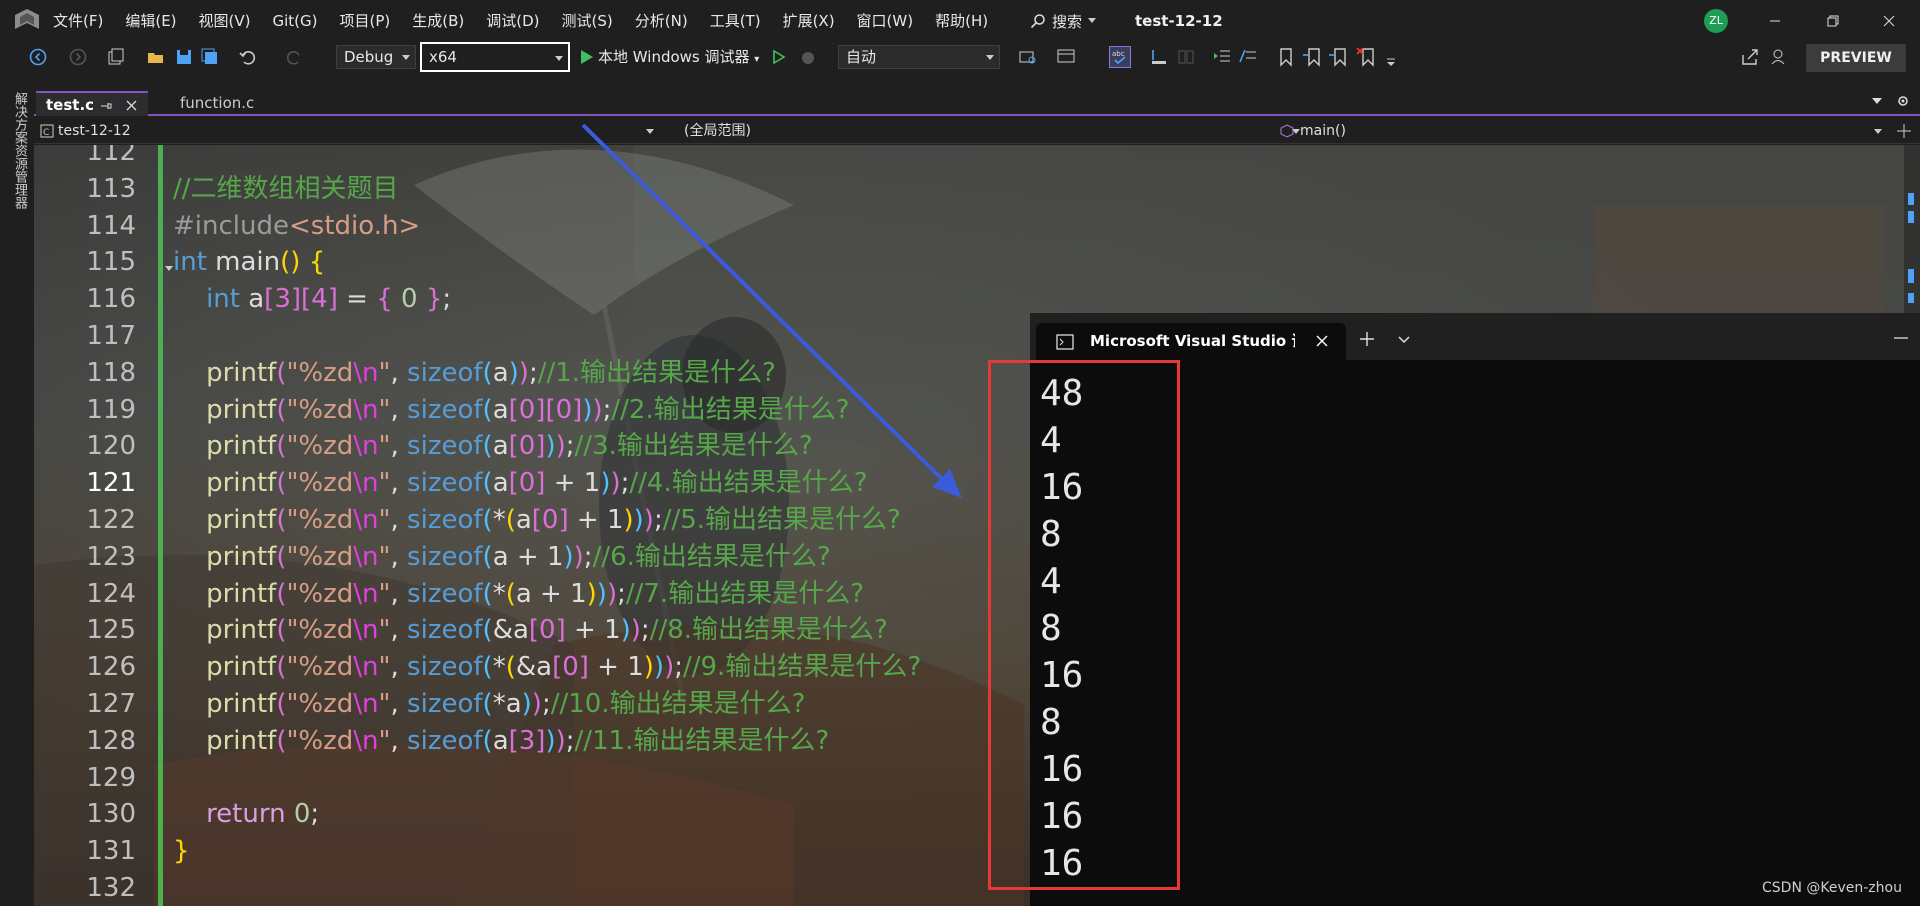  I want to click on new-tab-plus-icon, so click(1367, 339).